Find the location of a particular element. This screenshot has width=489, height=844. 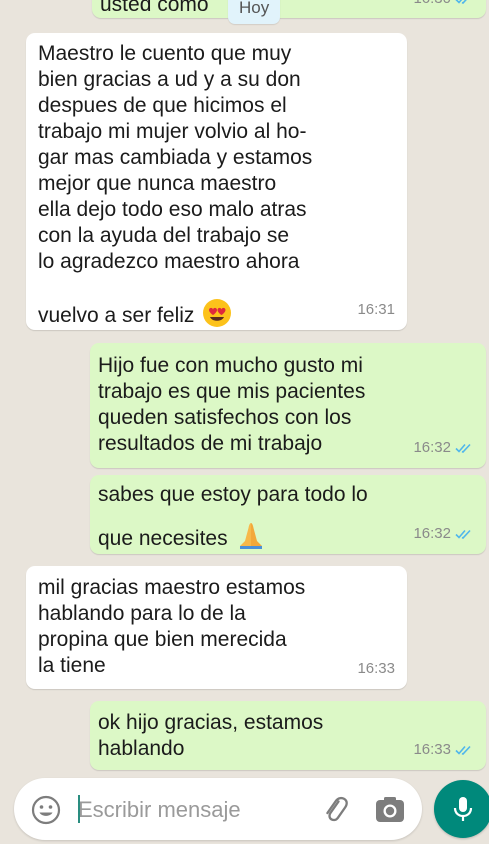

message-time: 16:31 is located at coordinates (376, 309).